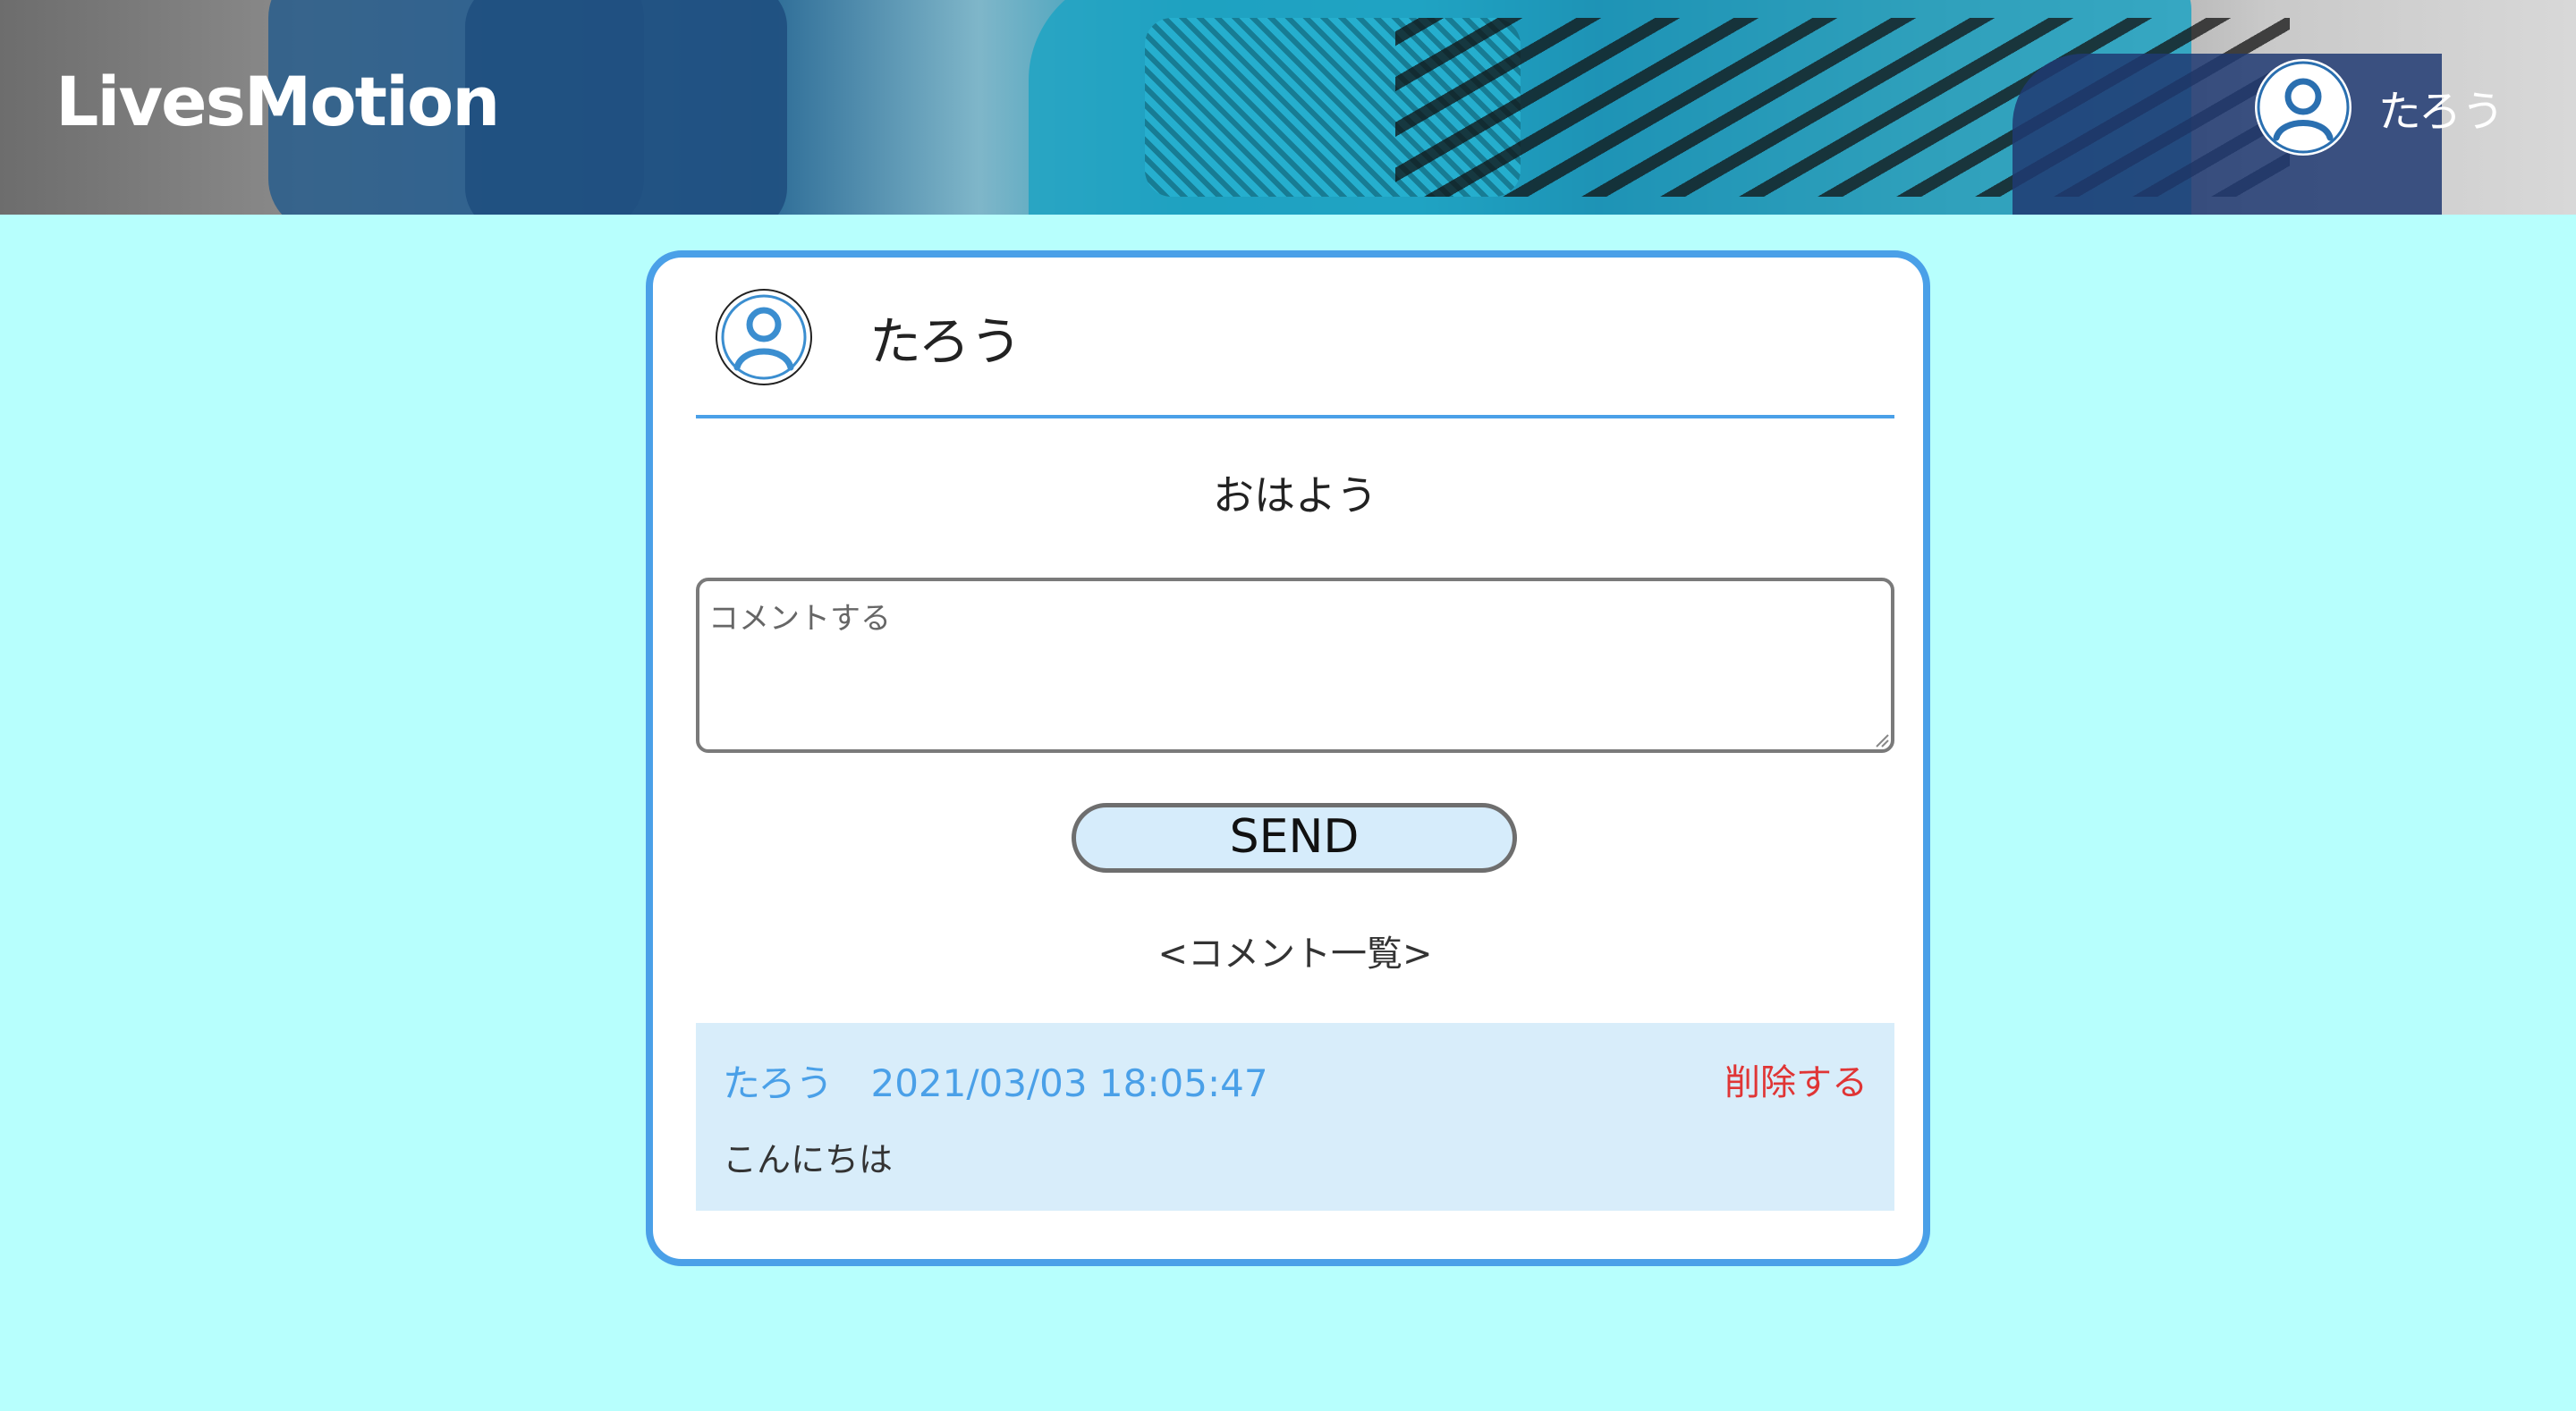 This screenshot has width=2576, height=1411. I want to click on comment-author: たろう, so click(778, 1083).